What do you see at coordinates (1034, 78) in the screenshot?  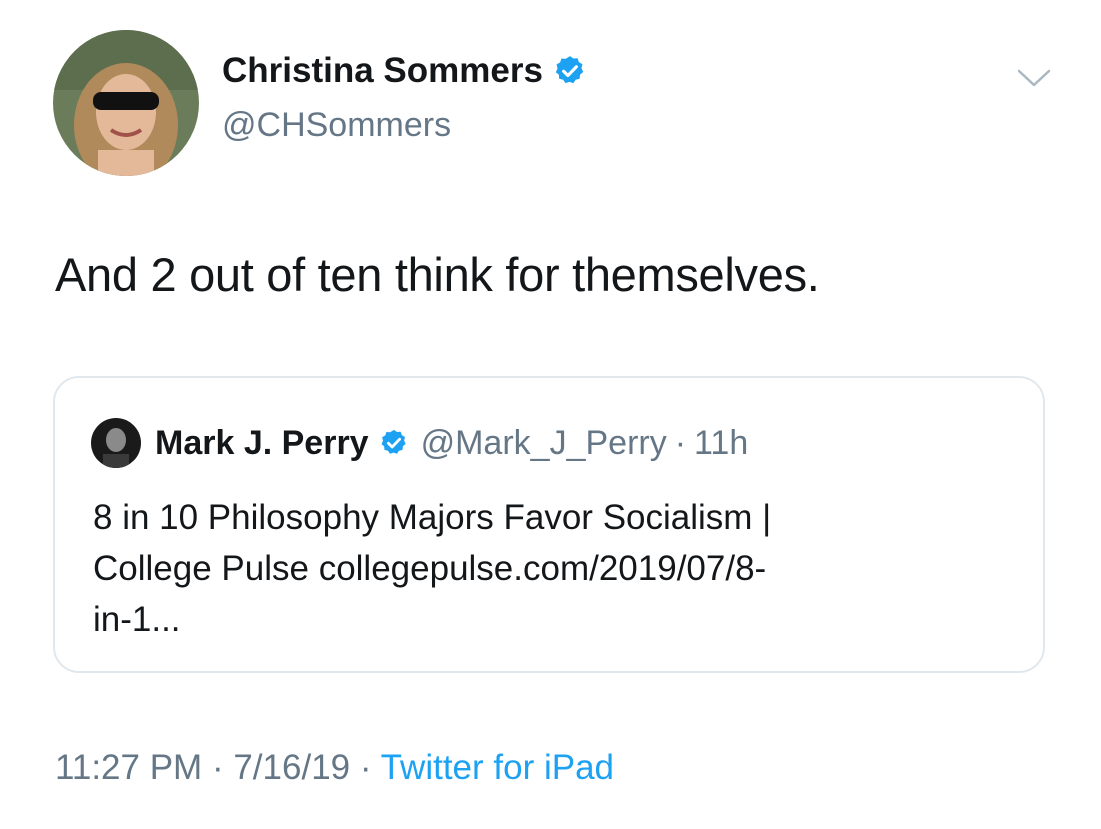 I see `chevron-down-icon` at bounding box center [1034, 78].